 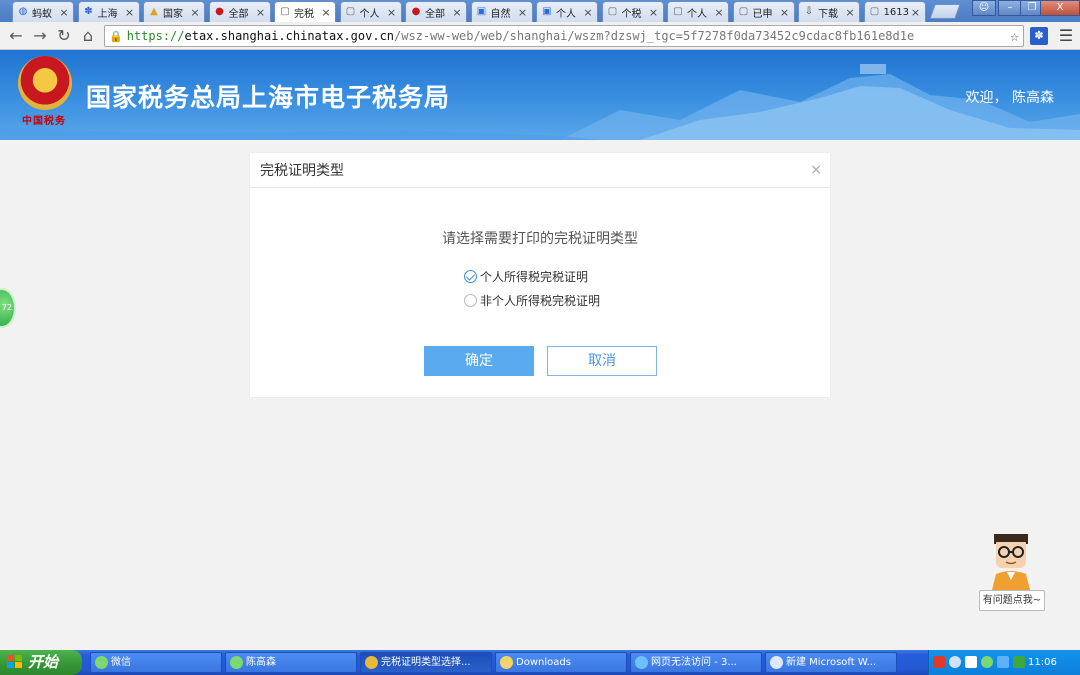 I want to click on tab-label: 蚂蚁, so click(x=42, y=14).